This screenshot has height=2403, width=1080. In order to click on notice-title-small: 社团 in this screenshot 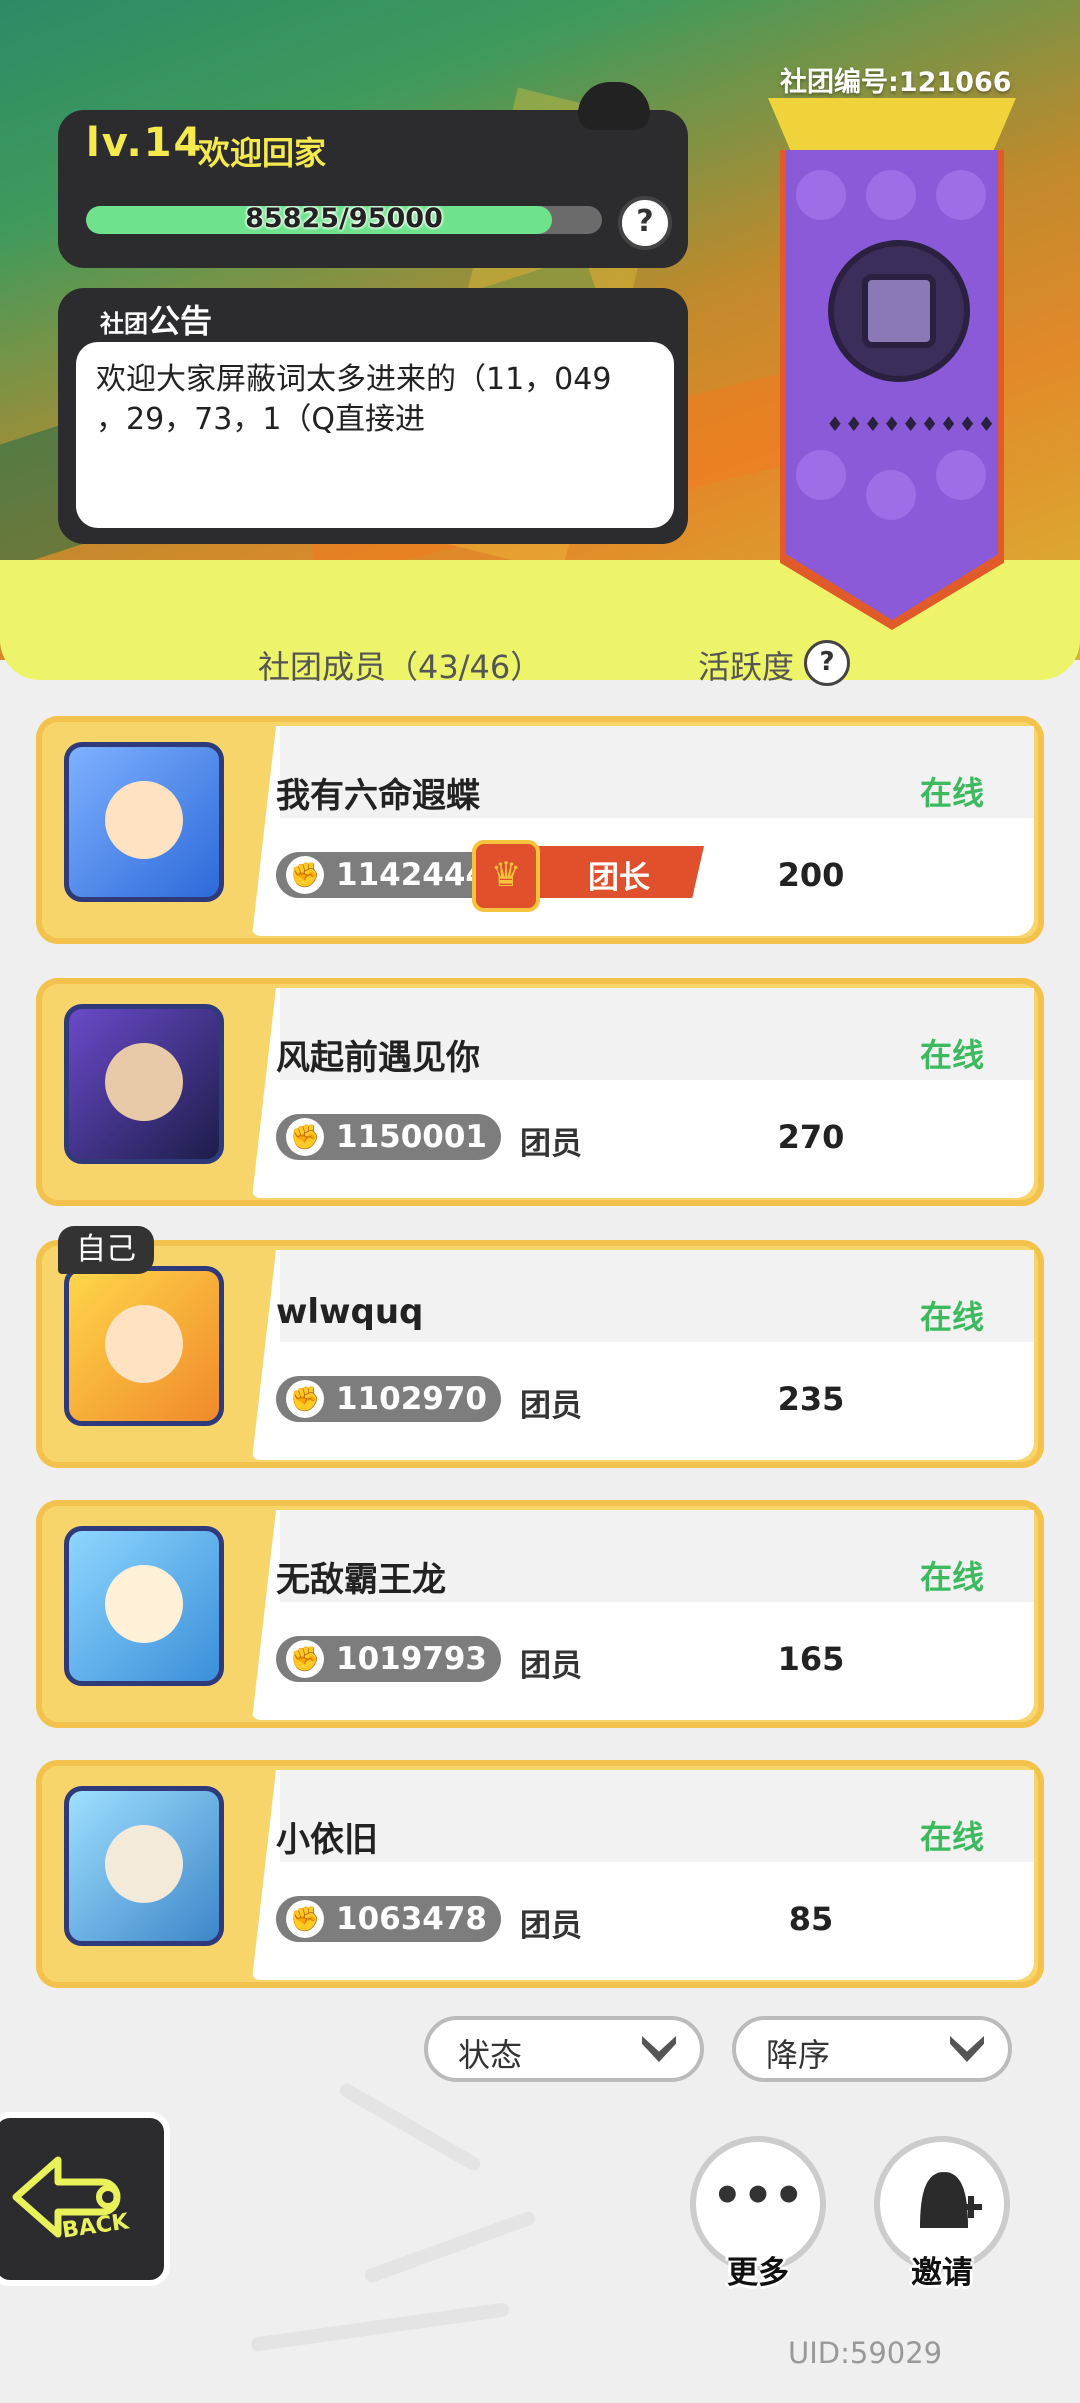, I will do `click(124, 324)`.